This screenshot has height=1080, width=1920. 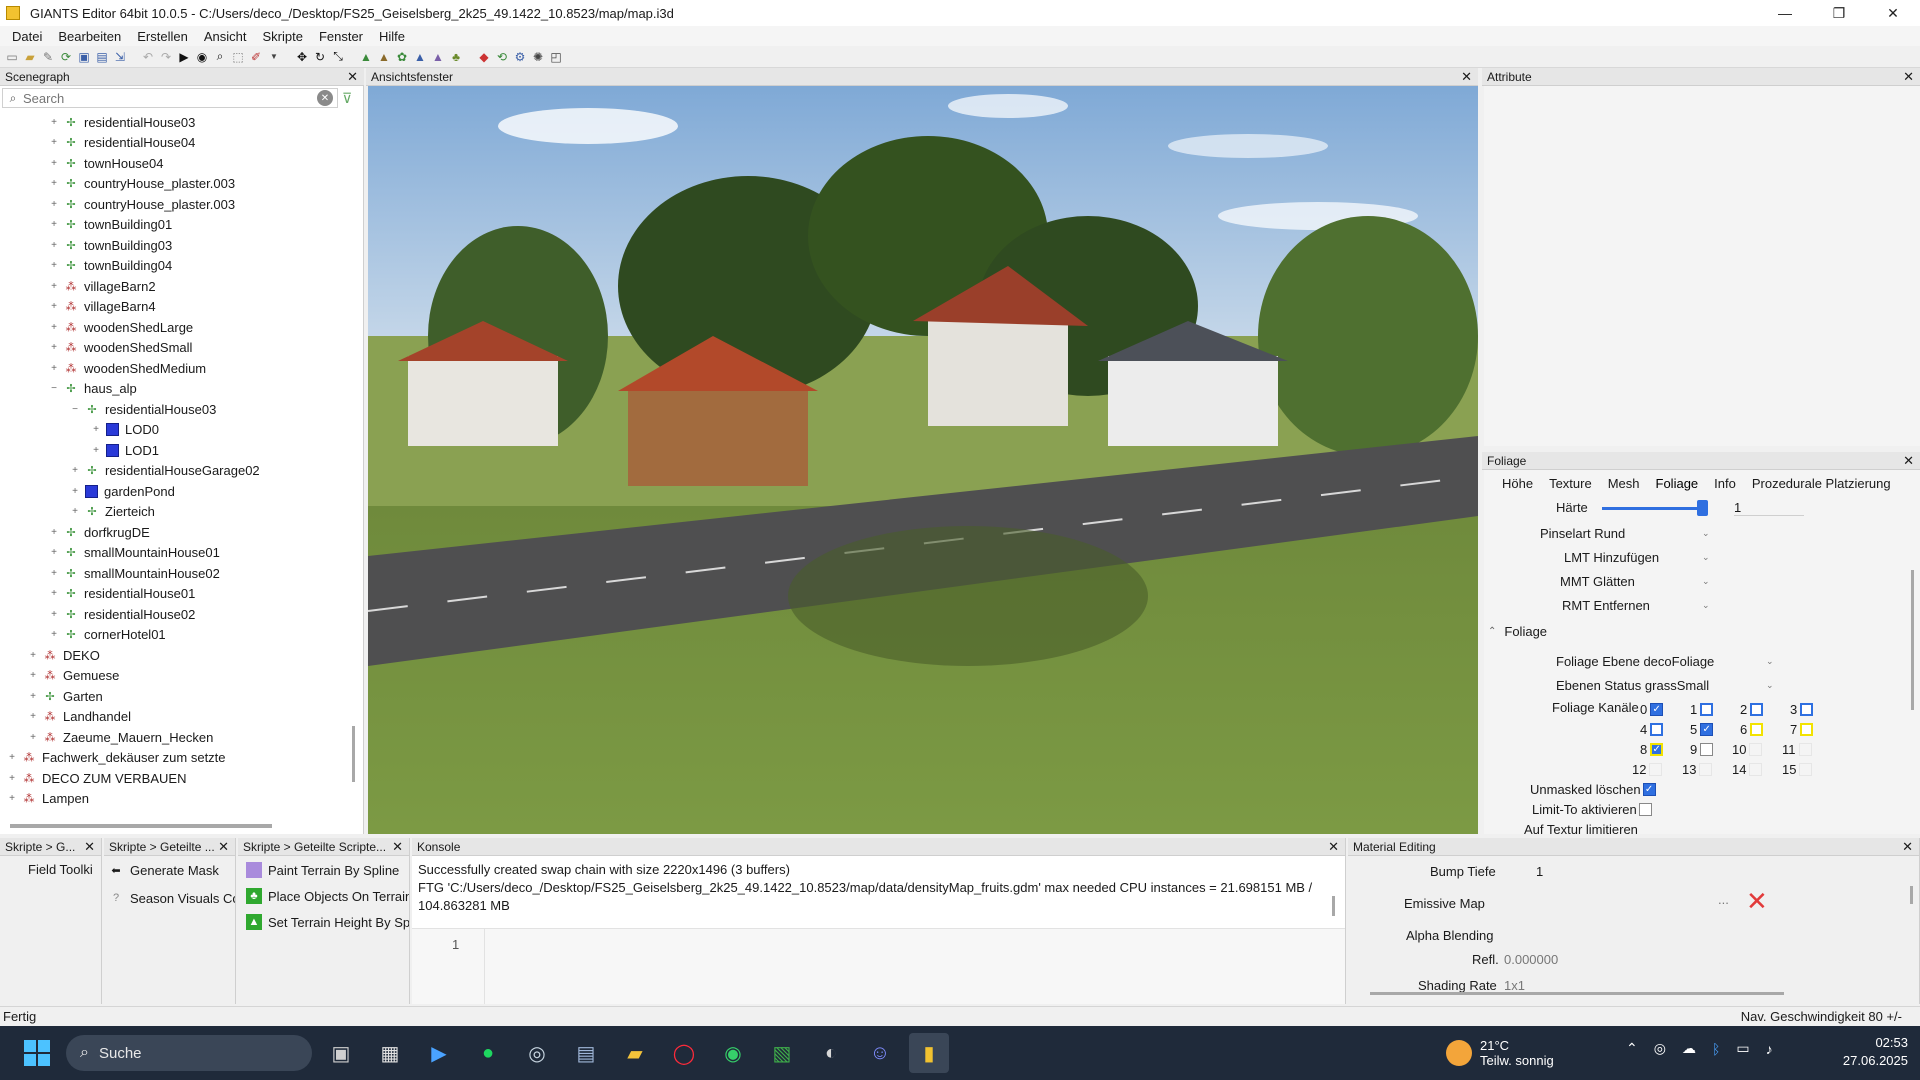 What do you see at coordinates (176, 512) in the screenshot?
I see `tree-row: + ✢ Zierteich` at bounding box center [176, 512].